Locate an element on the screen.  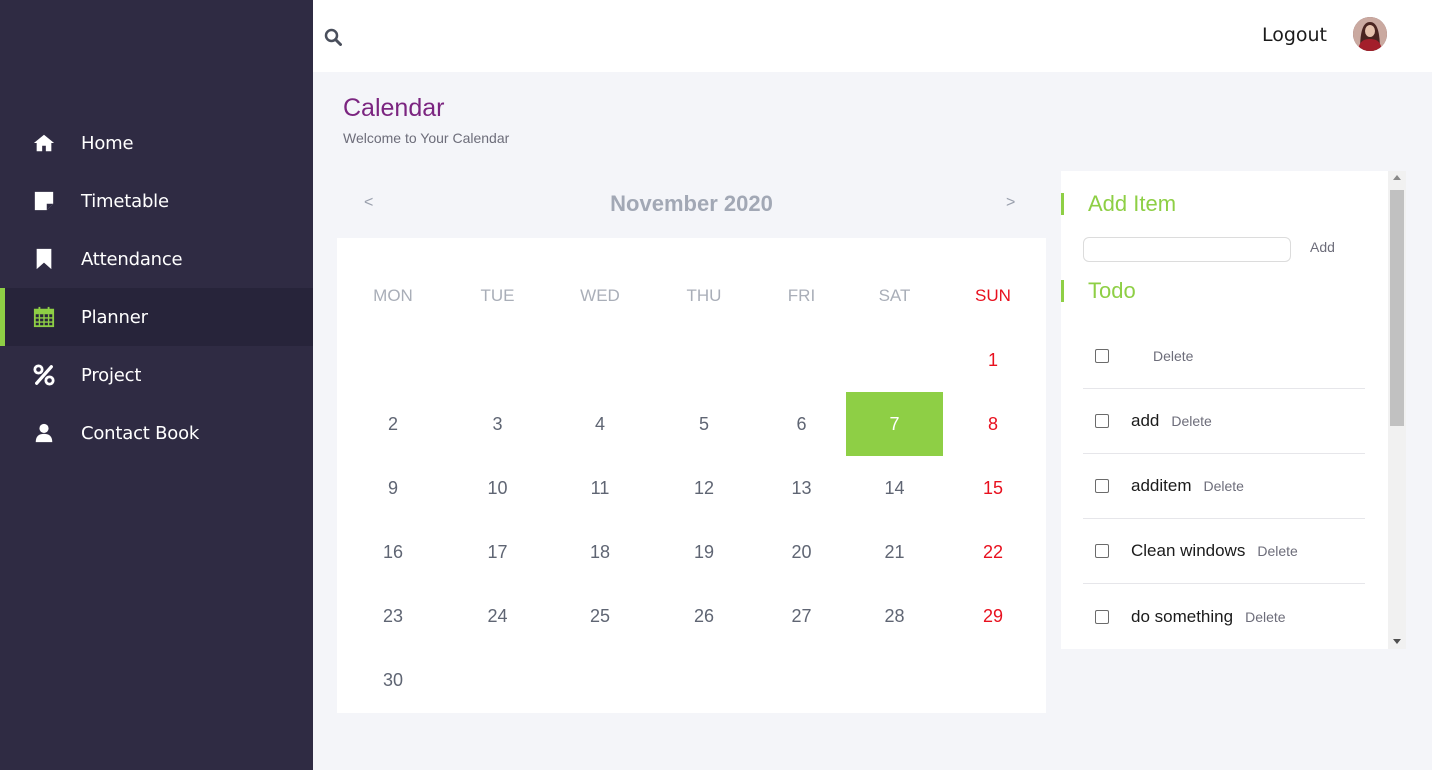
calendar-day: 20 is located at coordinates (801, 552).